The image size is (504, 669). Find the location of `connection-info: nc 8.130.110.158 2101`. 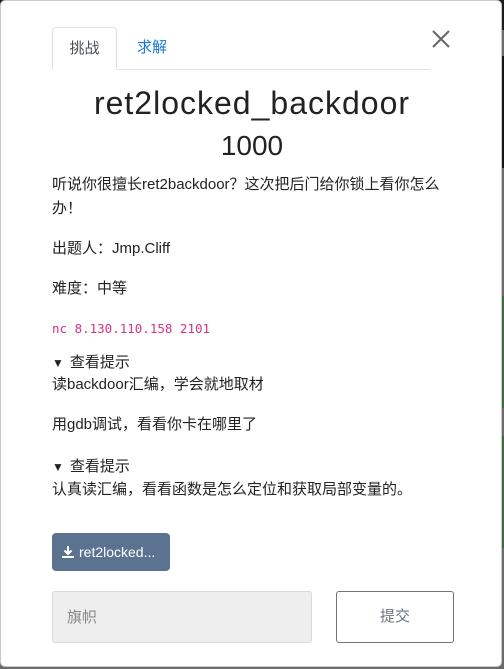

connection-info: nc 8.130.110.158 2101 is located at coordinates (131, 328).